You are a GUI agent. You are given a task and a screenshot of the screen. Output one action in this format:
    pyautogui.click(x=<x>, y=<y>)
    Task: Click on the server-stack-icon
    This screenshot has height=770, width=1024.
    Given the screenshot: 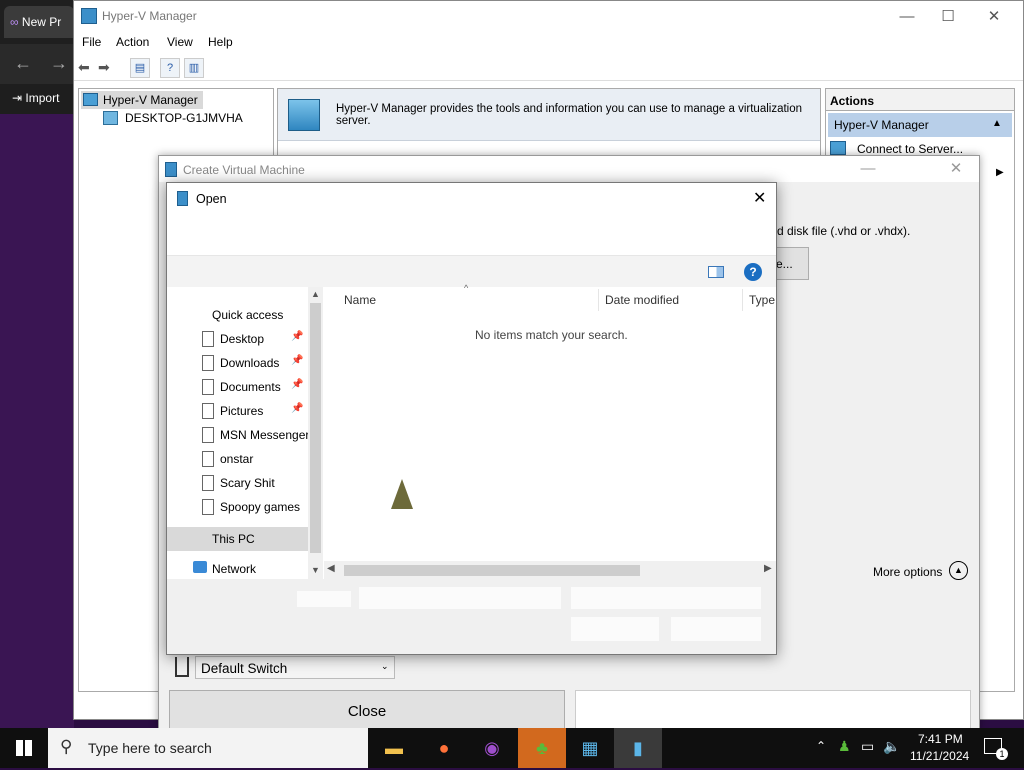 What is the action you would take?
    pyautogui.click(x=304, y=115)
    